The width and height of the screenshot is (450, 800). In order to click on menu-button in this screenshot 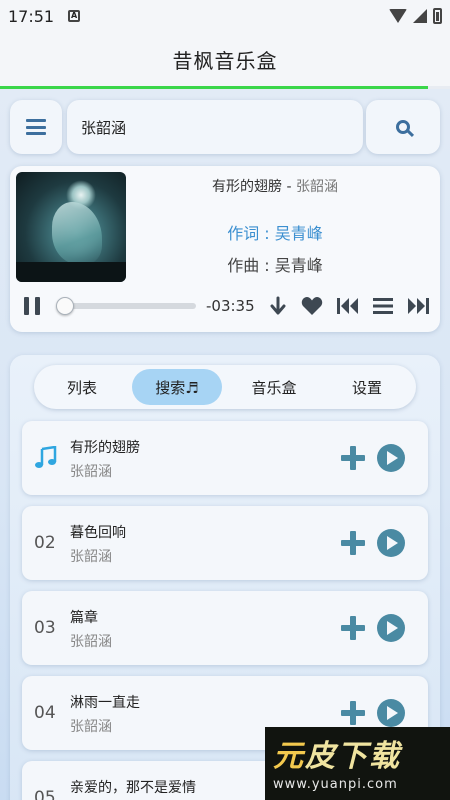, I will do `click(36, 127)`.